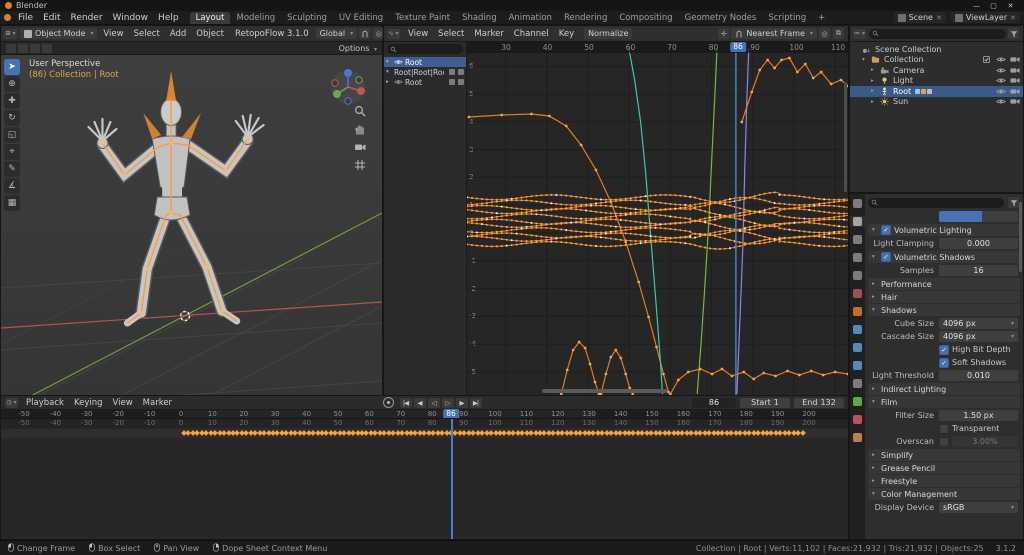  I want to click on panel-header-performance: ▸ Performance, so click(944, 284).